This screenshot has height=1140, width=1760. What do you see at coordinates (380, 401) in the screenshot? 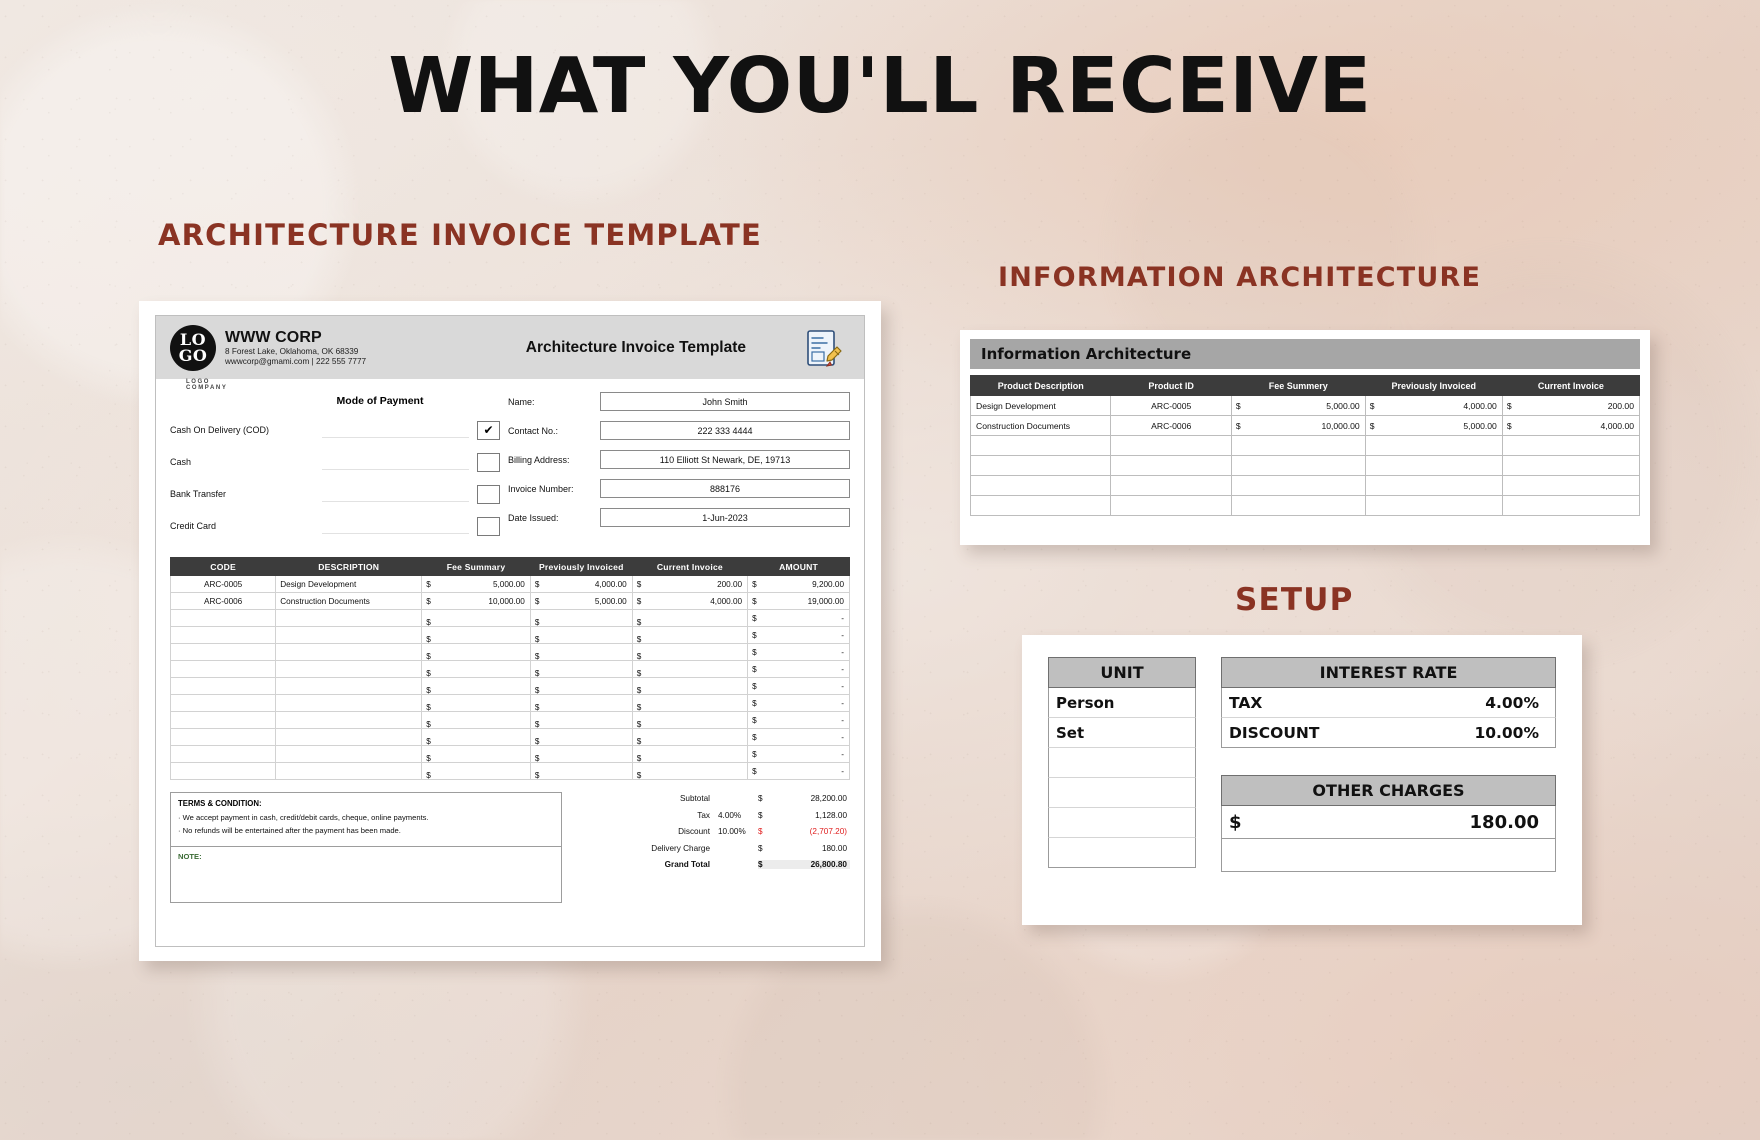
I see `payment-mode-heading: Mode of Payment` at bounding box center [380, 401].